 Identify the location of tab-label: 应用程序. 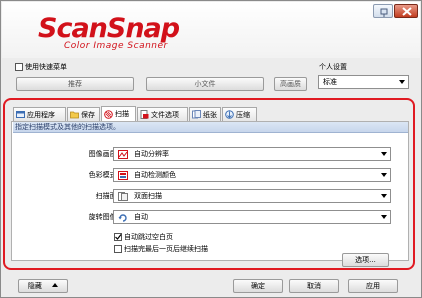
(41, 114).